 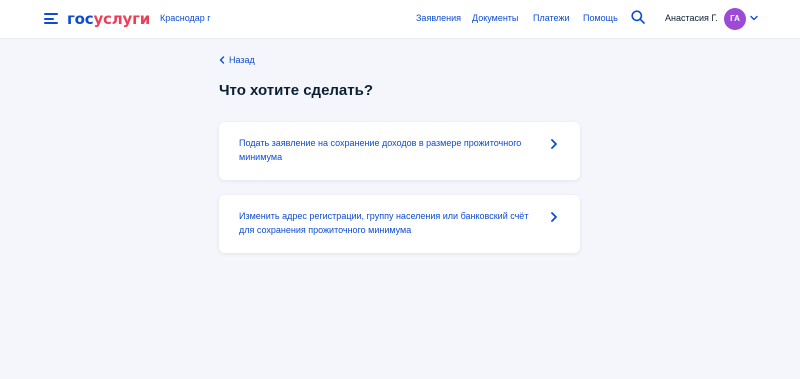 I want to click on chevron-down-icon, so click(x=754, y=18).